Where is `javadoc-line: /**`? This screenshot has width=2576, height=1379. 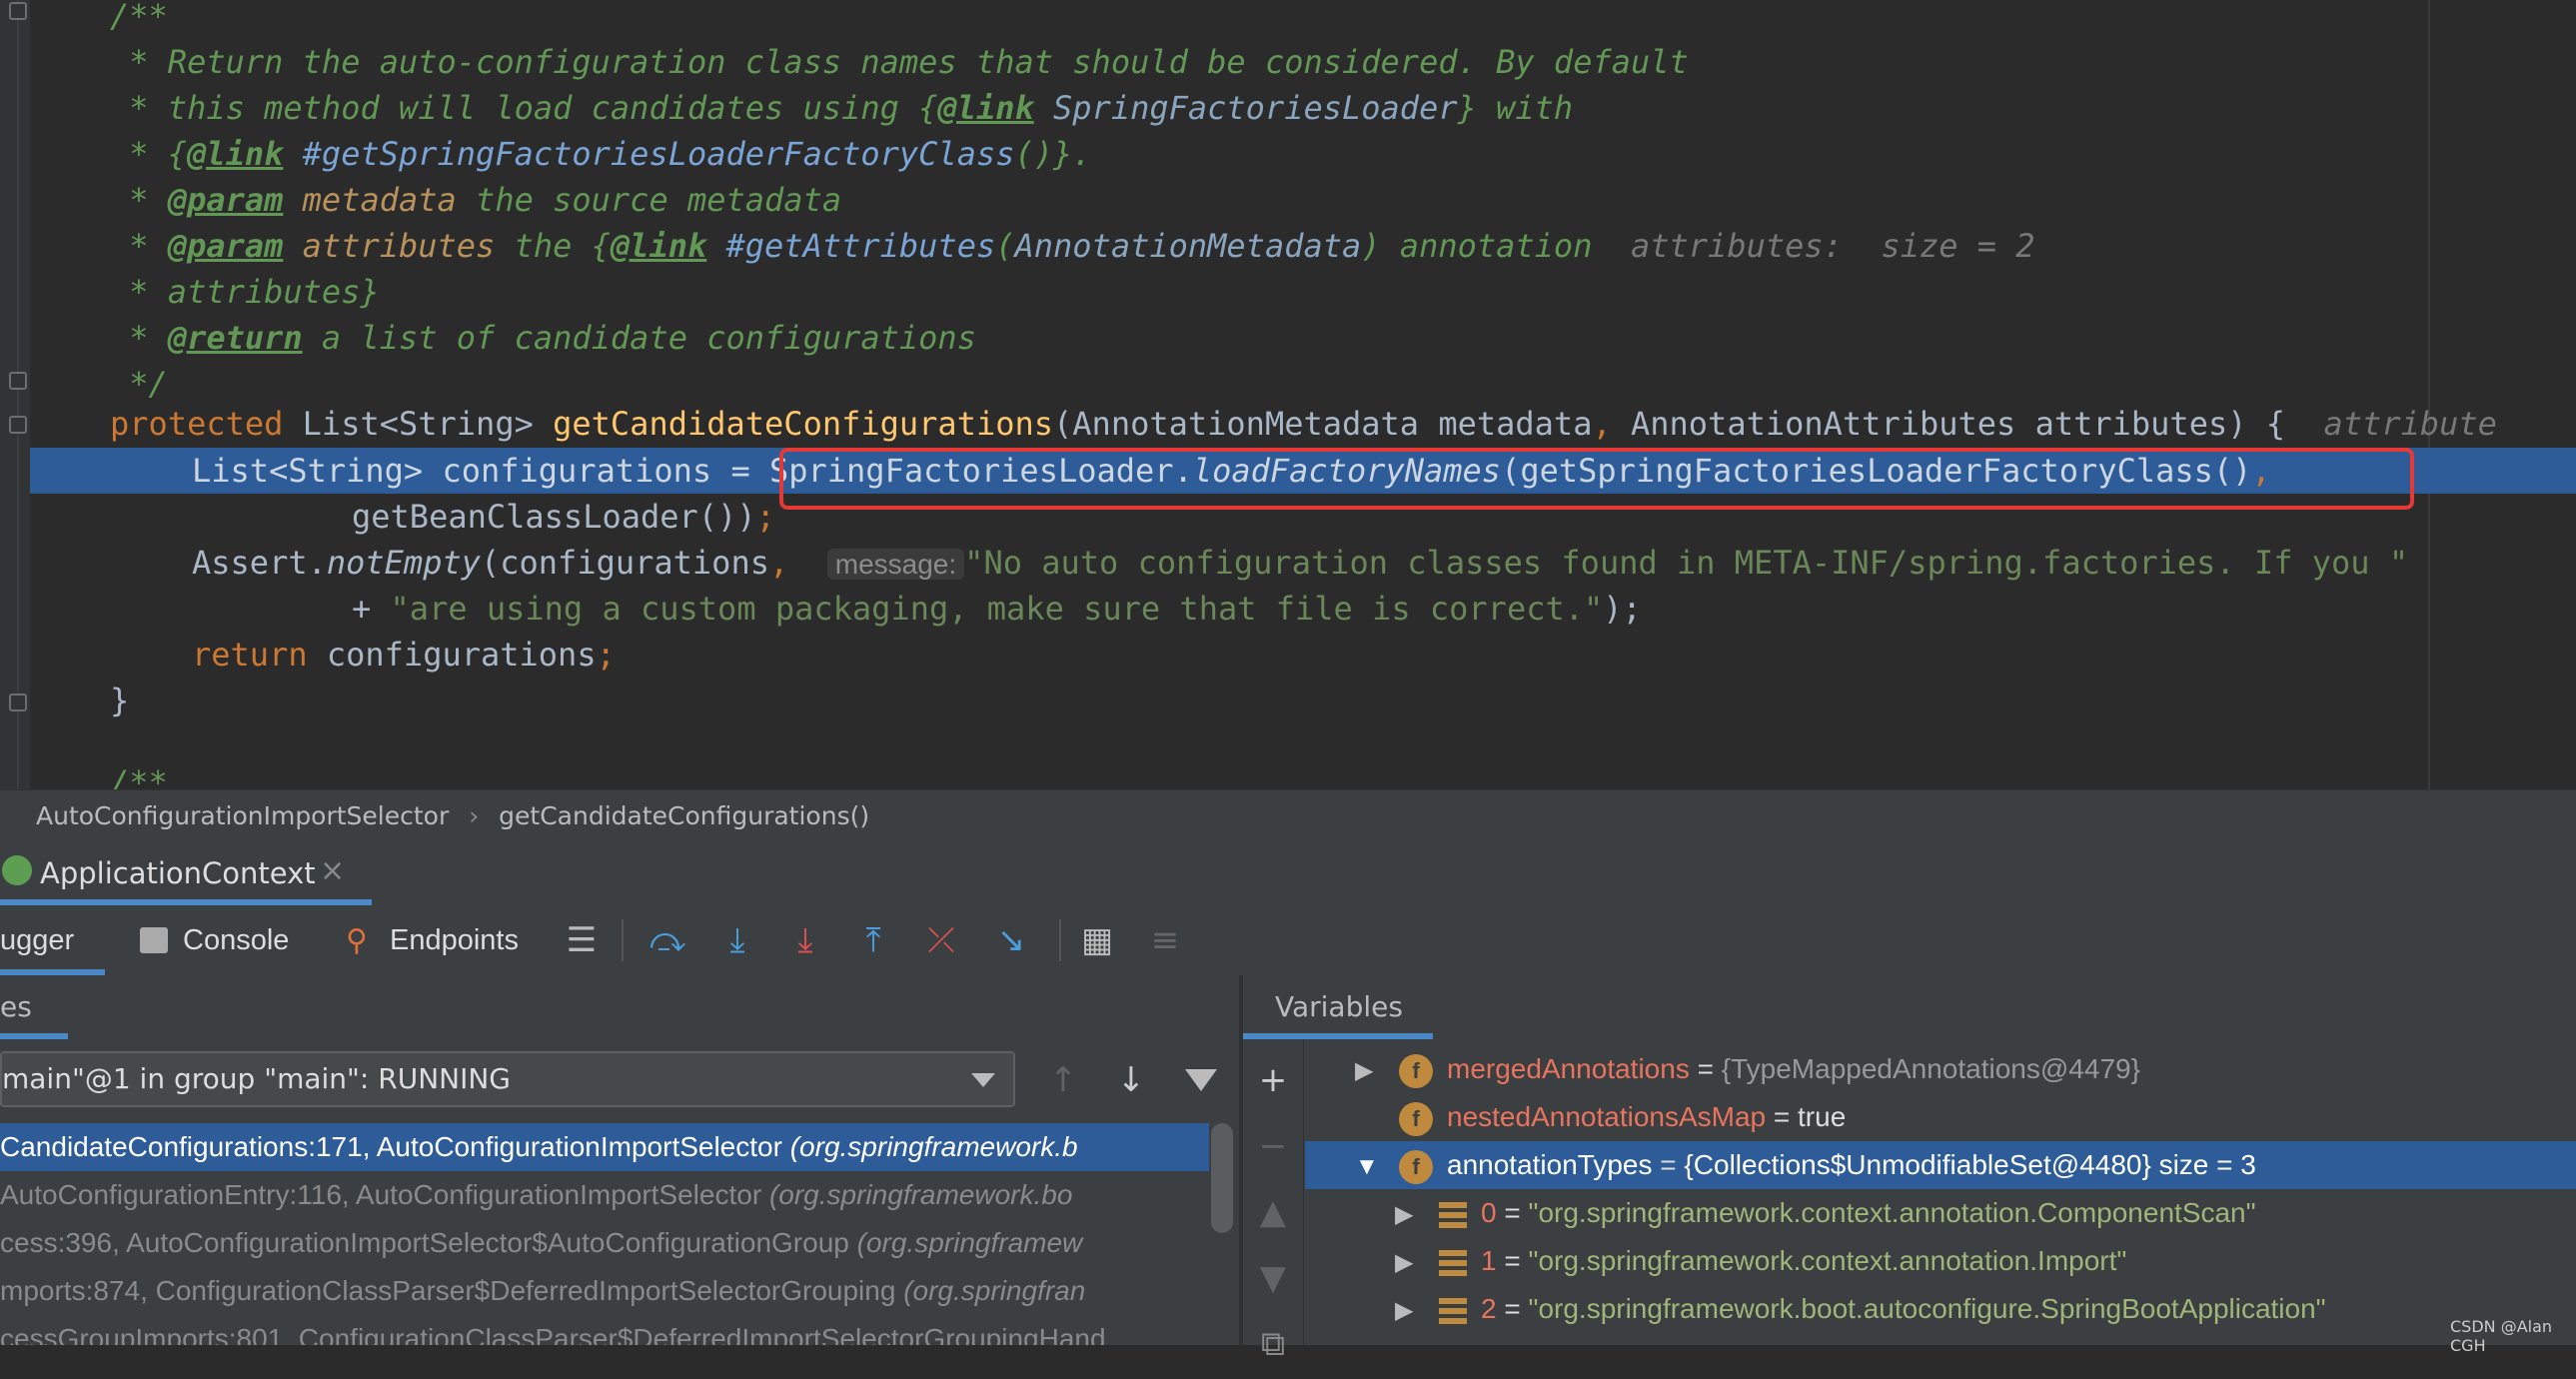 javadoc-line: /** is located at coordinates (139, 17).